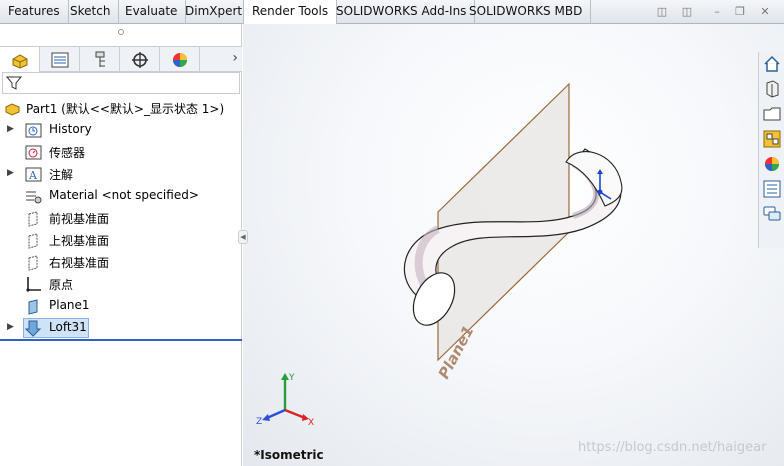 The height and width of the screenshot is (466, 784). What do you see at coordinates (33, 306) in the screenshot?
I see `plane1-icon` at bounding box center [33, 306].